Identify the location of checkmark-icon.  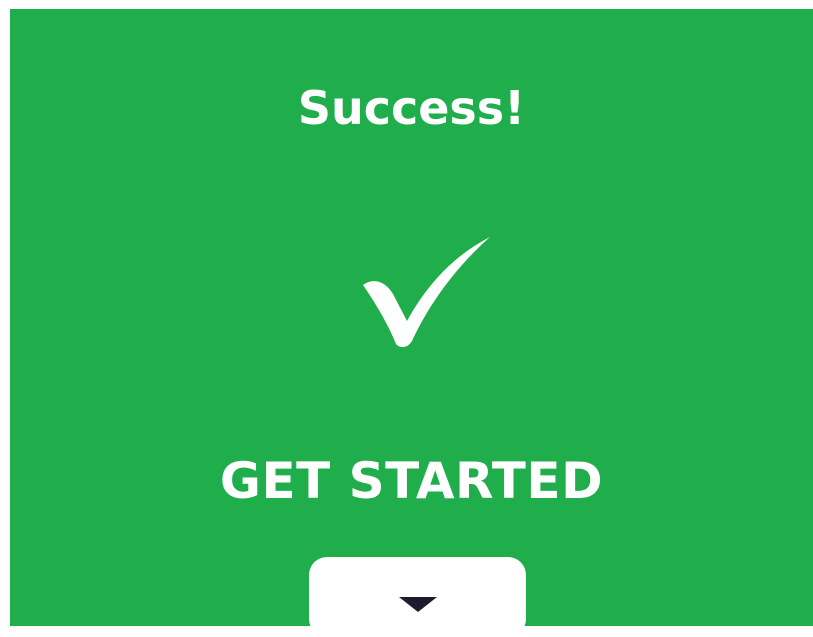
(426, 292).